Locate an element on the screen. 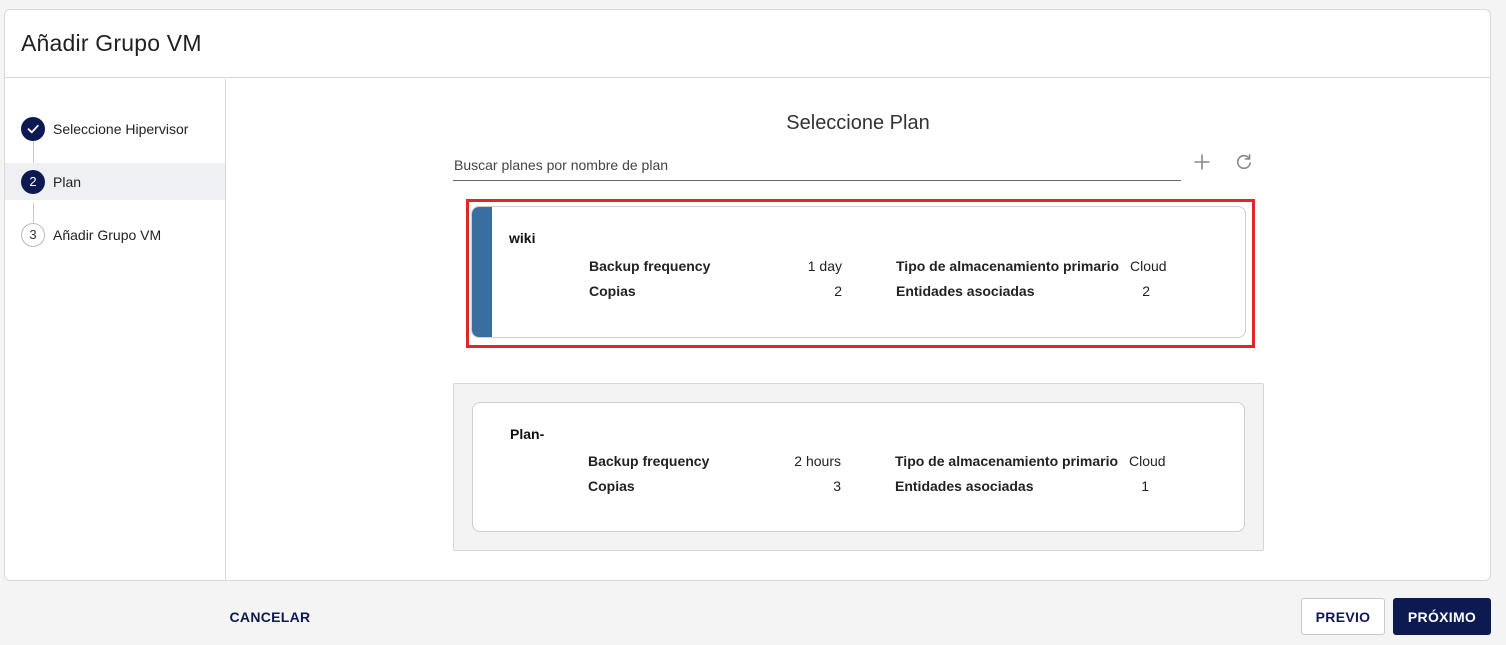  cancel-button: CANCELAR is located at coordinates (270, 616).